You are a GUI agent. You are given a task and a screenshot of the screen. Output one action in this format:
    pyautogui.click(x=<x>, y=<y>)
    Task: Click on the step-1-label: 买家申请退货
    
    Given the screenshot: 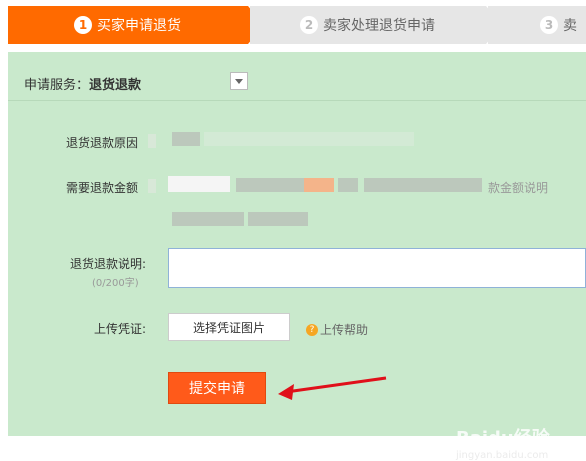 What is the action you would take?
    pyautogui.click(x=139, y=26)
    